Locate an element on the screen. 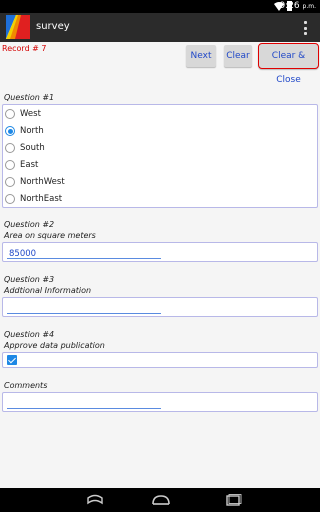  radio-label: South is located at coordinates (32, 148).